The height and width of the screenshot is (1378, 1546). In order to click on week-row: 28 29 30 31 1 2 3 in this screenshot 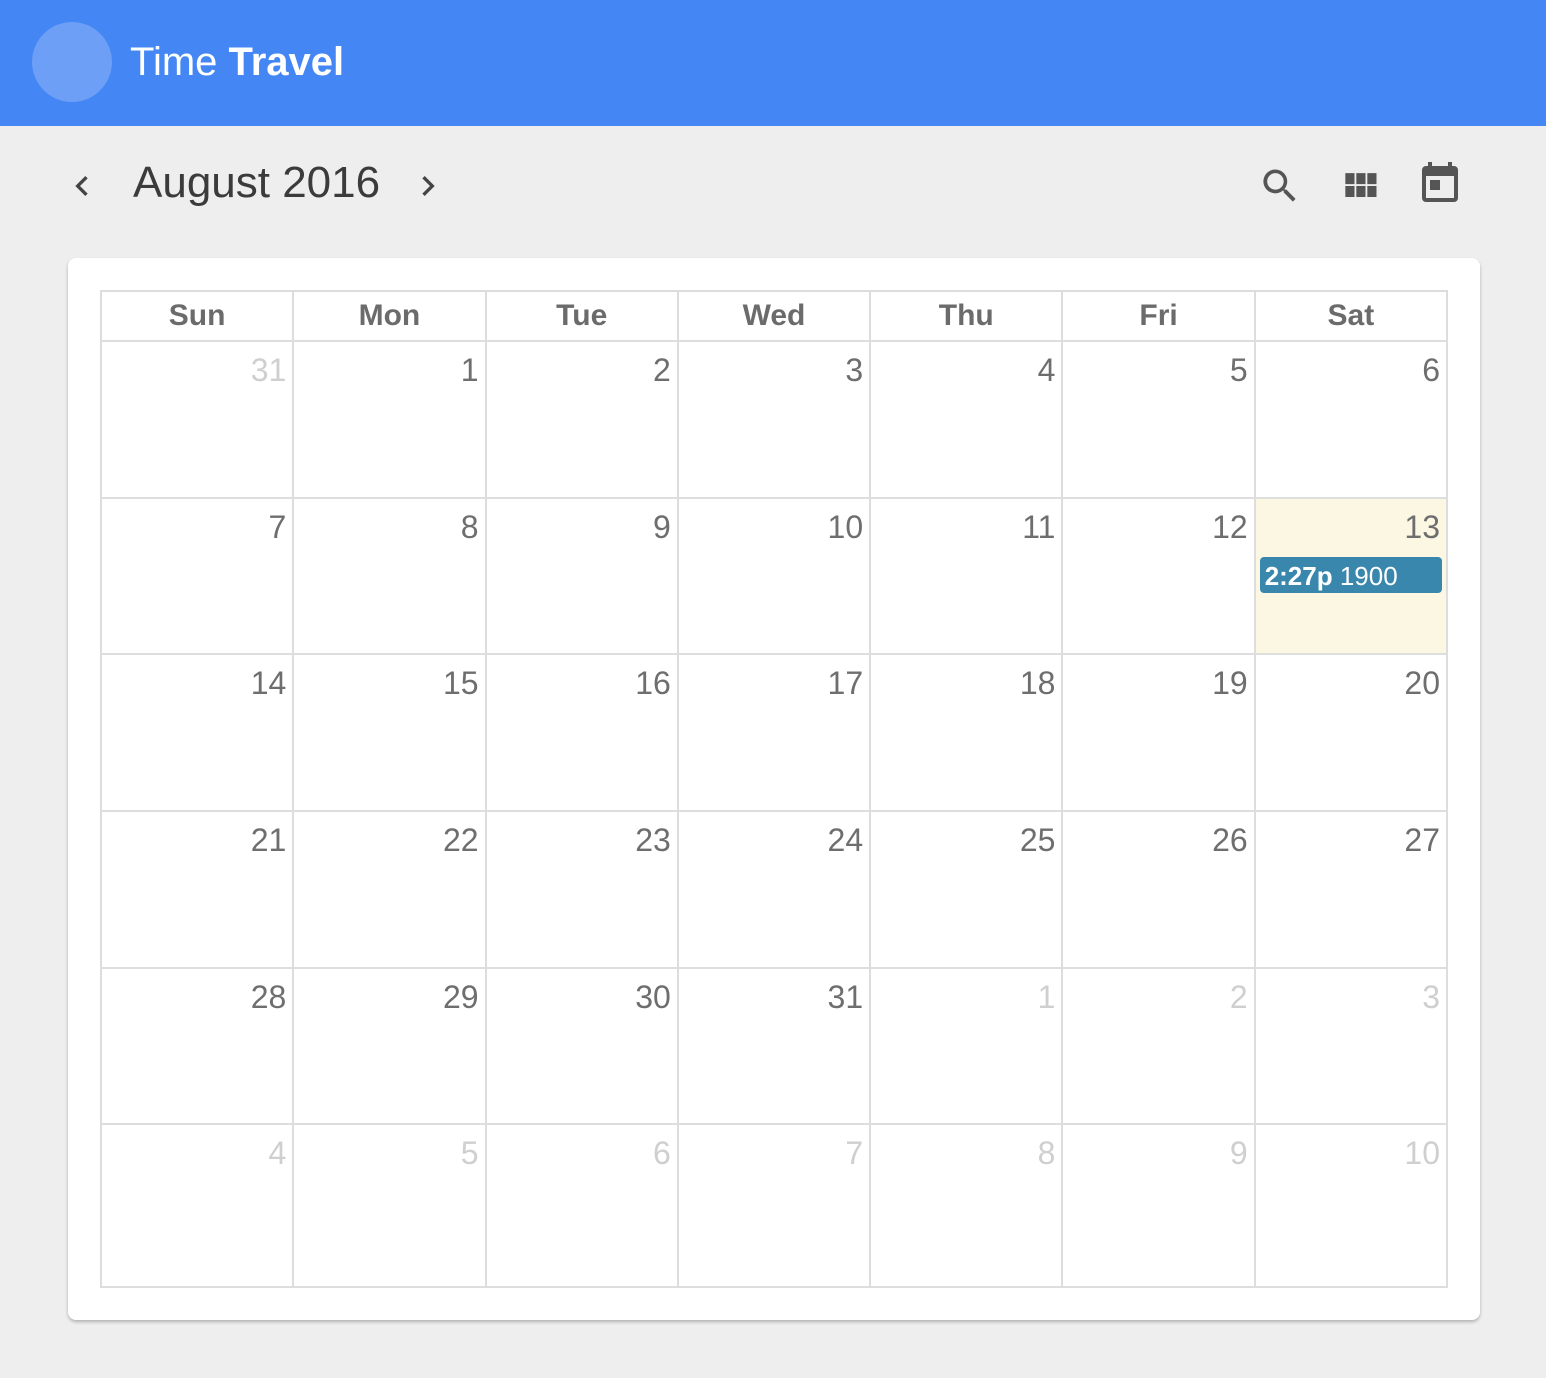, I will do `click(774, 1046)`.